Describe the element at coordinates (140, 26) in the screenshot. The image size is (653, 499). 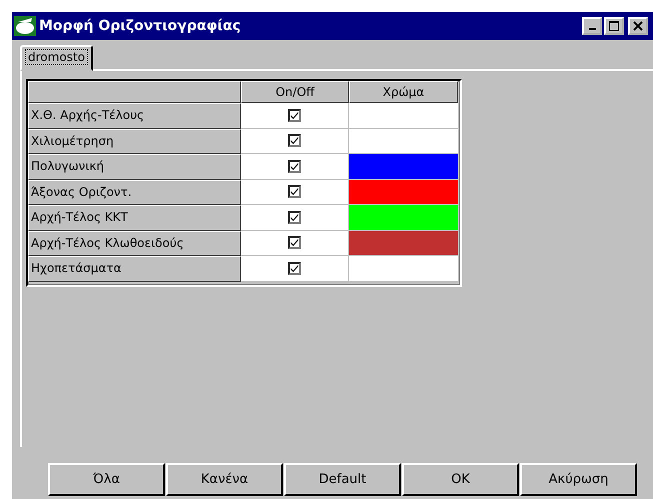
I see `window-title: Μορφή Οριζοντιογραφίας` at that location.